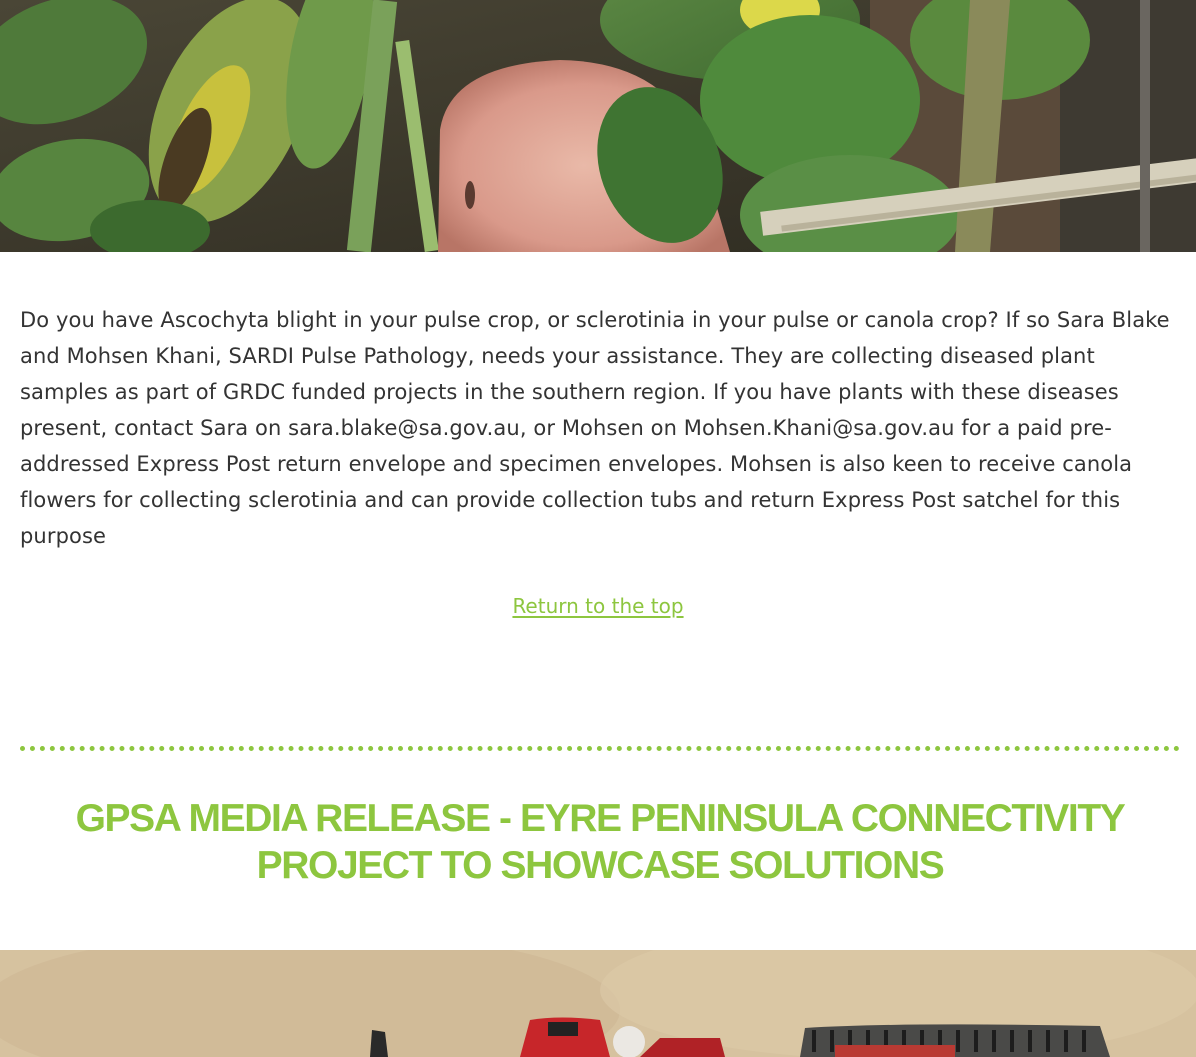 The image size is (1196, 1057). I want to click on section-divider, so click(600, 748).